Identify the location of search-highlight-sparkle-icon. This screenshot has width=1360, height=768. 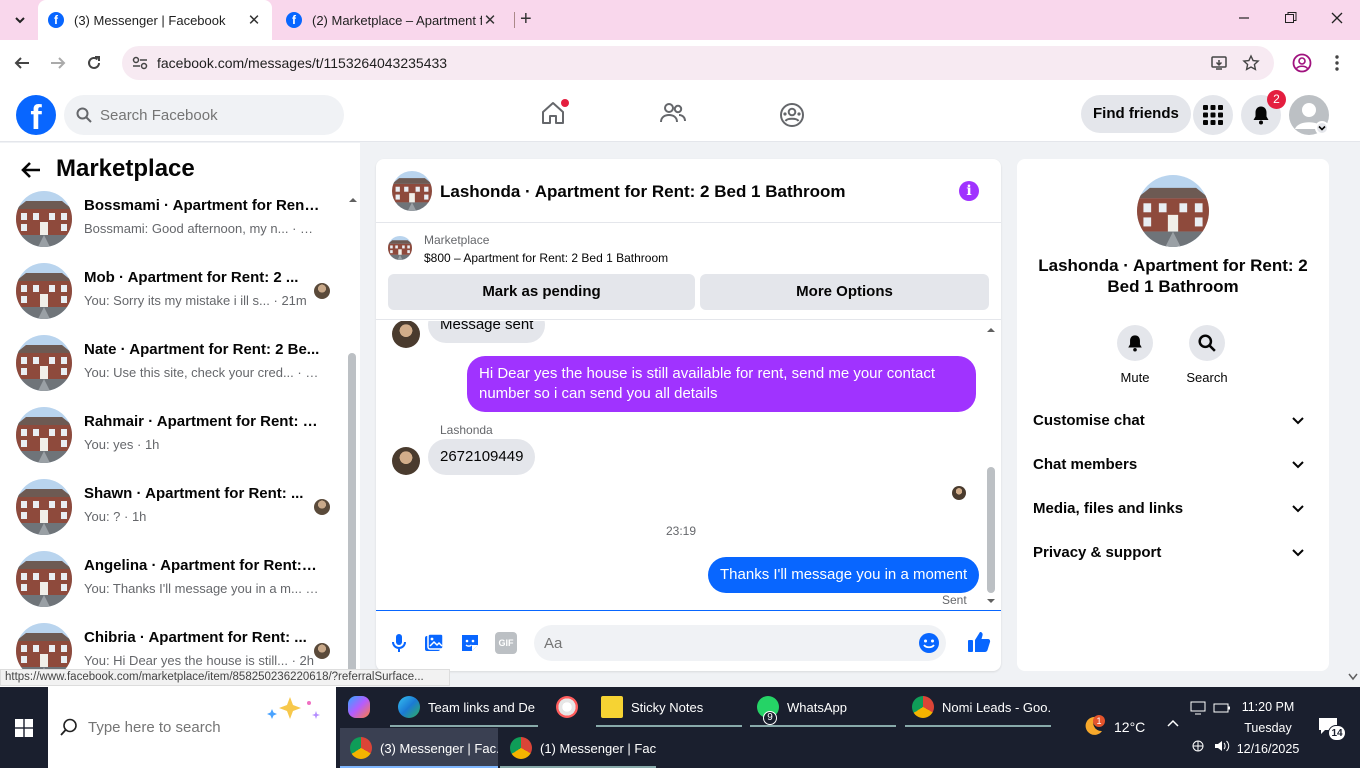
(293, 708).